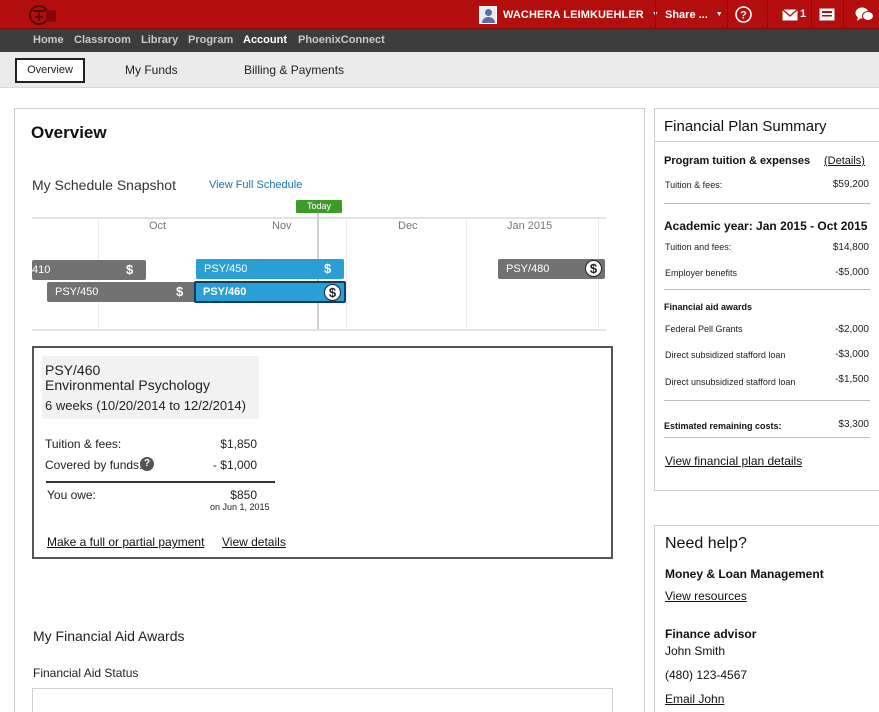 This screenshot has height=712, width=879. What do you see at coordinates (694, 699) in the screenshot?
I see `email-advisor-link: Email John` at bounding box center [694, 699].